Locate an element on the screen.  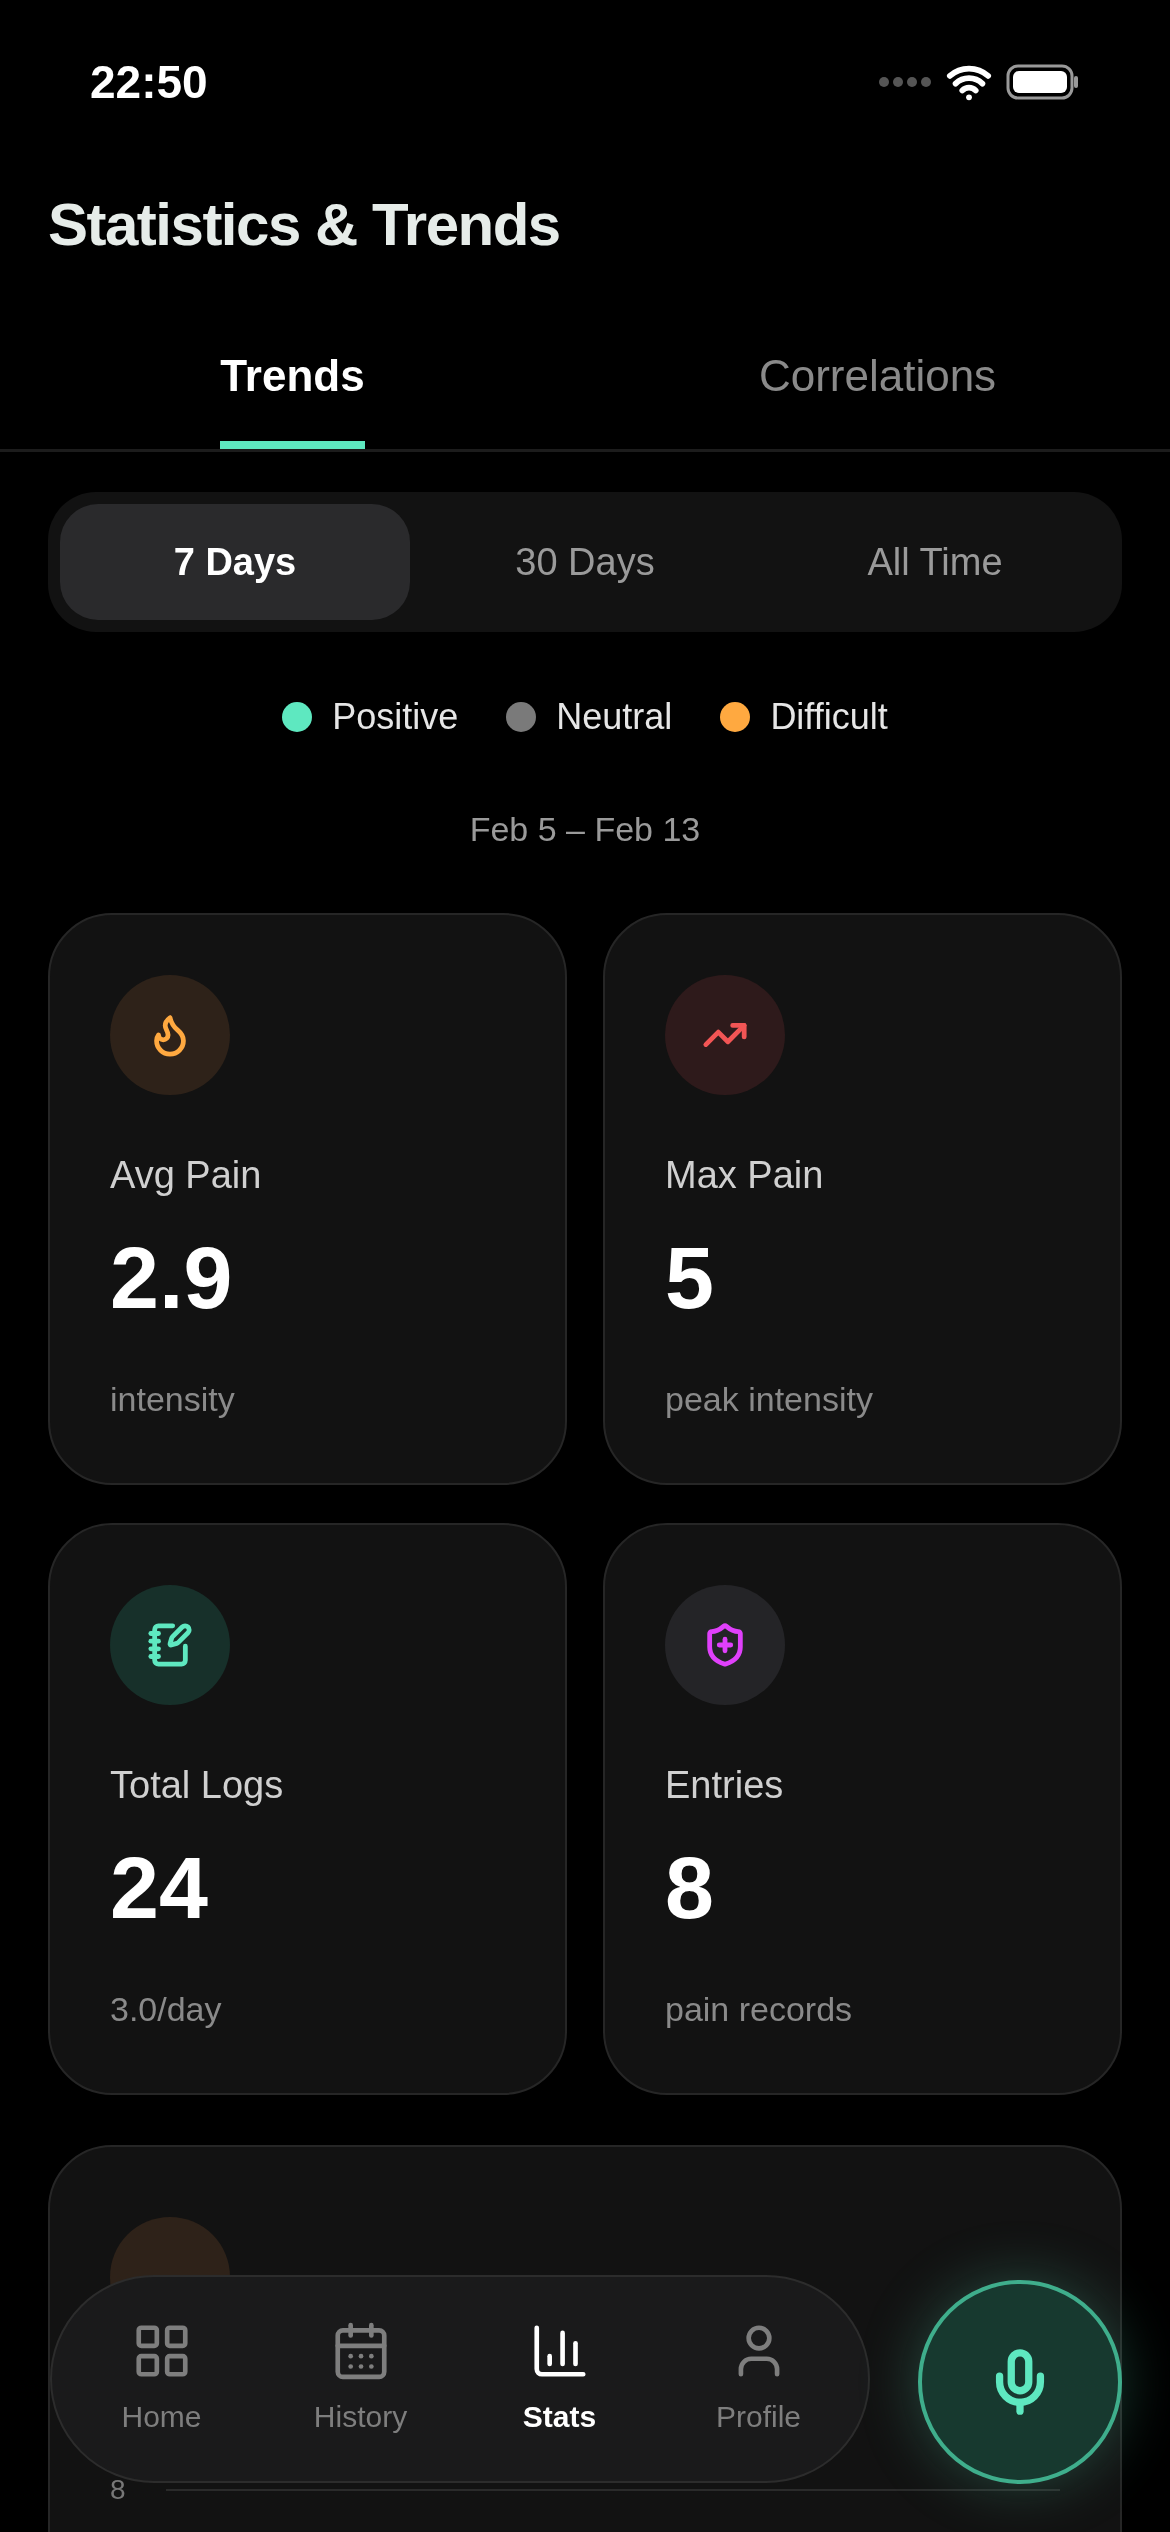
signal-icon is located at coordinates (905, 82).